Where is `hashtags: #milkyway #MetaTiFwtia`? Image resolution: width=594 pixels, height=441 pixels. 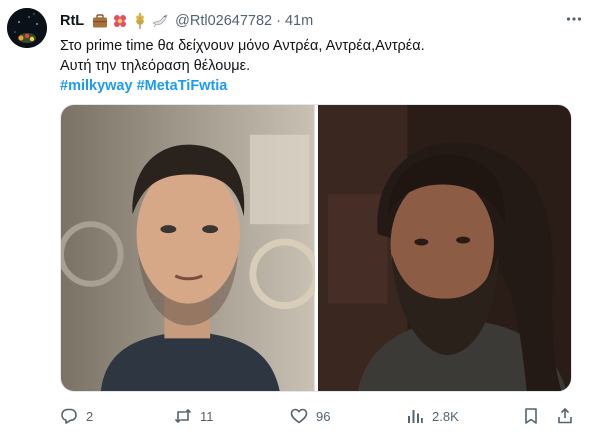
hashtags: #milkyway #MetaTiFwtia is located at coordinates (320, 86).